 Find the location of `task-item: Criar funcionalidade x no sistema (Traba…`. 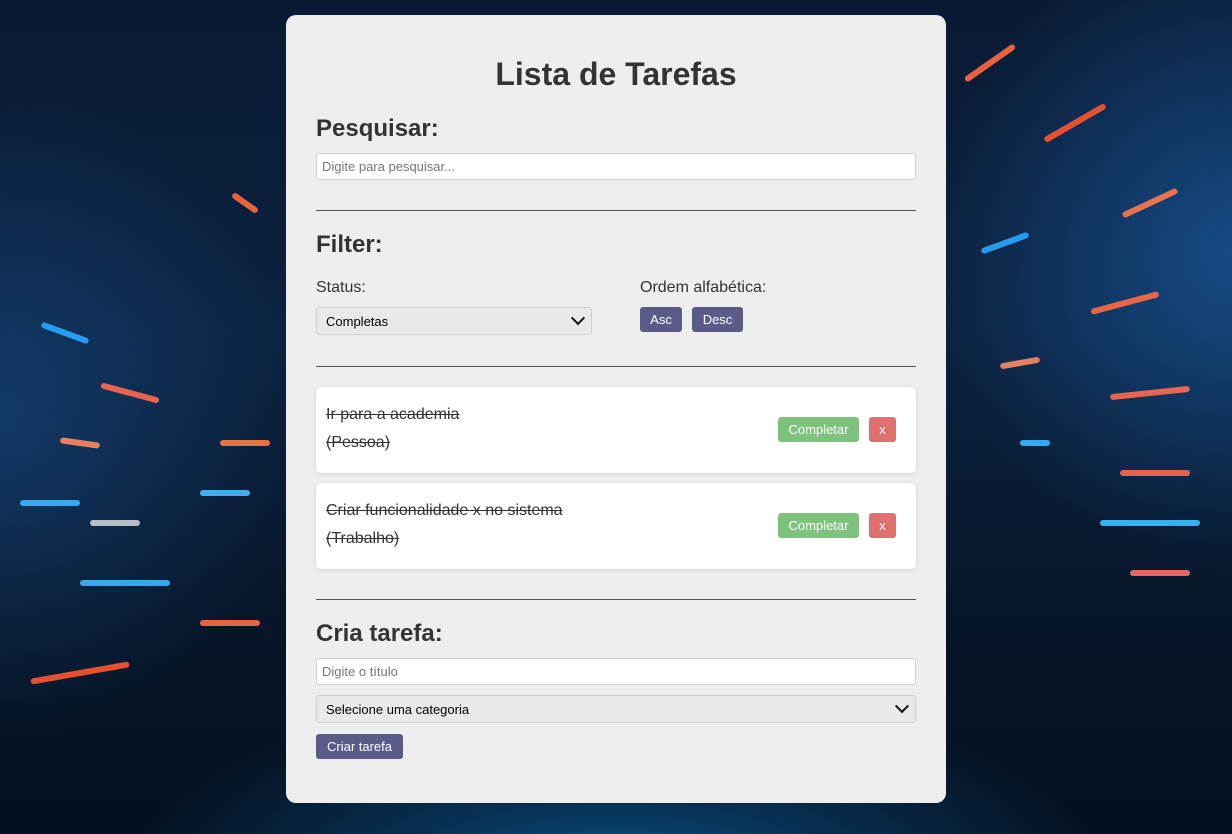

task-item: Criar funcionalidade x no sistema (Traba… is located at coordinates (616, 526).